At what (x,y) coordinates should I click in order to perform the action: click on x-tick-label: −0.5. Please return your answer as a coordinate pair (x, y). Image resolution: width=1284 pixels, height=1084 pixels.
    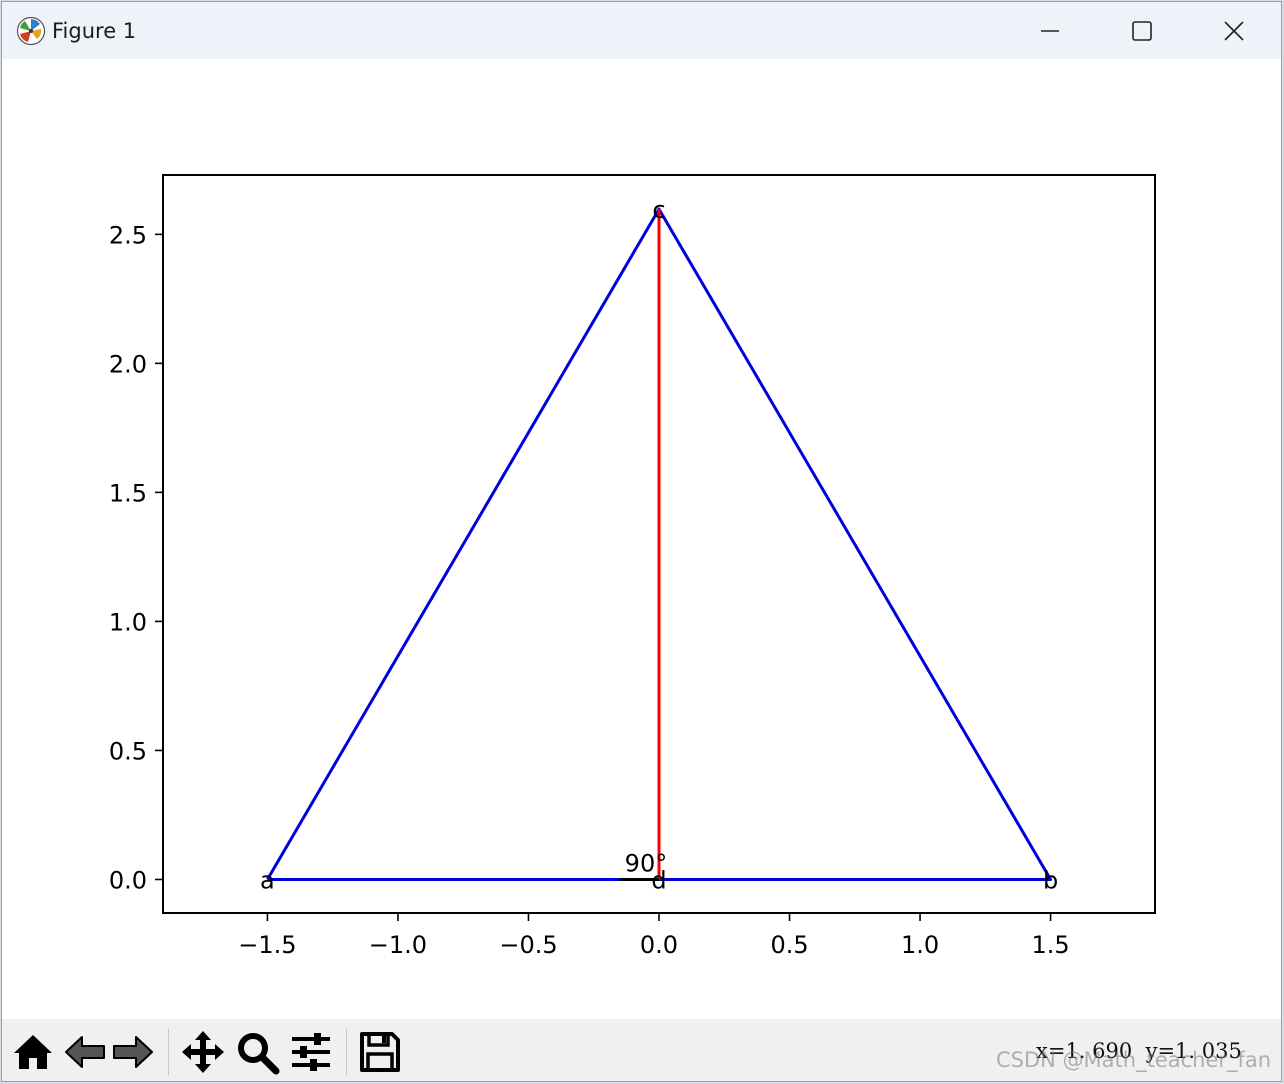
    Looking at the image, I should click on (528, 945).